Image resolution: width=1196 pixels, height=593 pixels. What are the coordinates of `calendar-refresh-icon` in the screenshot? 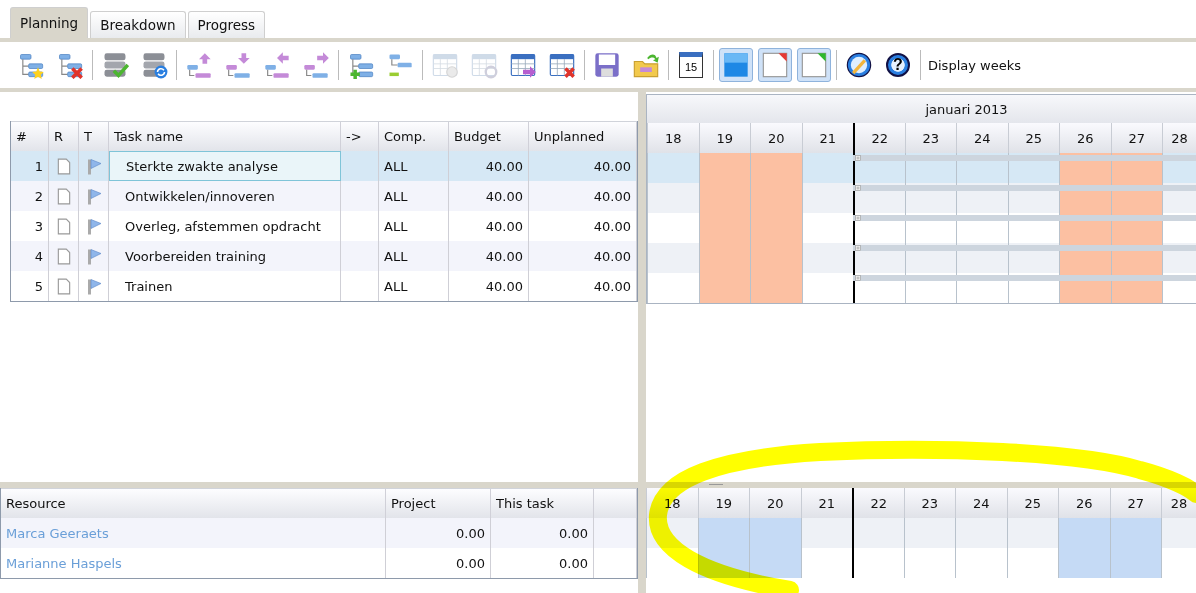 It's located at (484, 65).